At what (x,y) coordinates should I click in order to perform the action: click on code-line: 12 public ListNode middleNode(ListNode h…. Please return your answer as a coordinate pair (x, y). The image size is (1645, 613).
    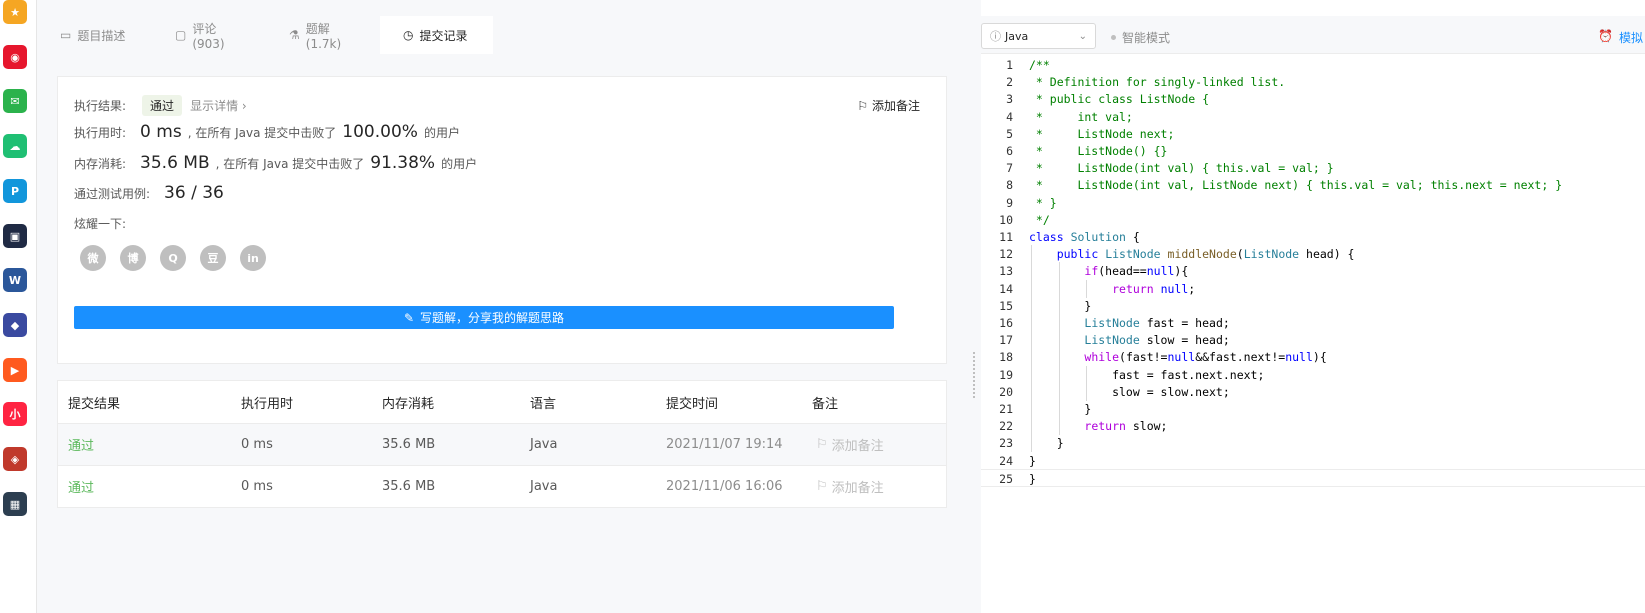
    Looking at the image, I should click on (1313, 254).